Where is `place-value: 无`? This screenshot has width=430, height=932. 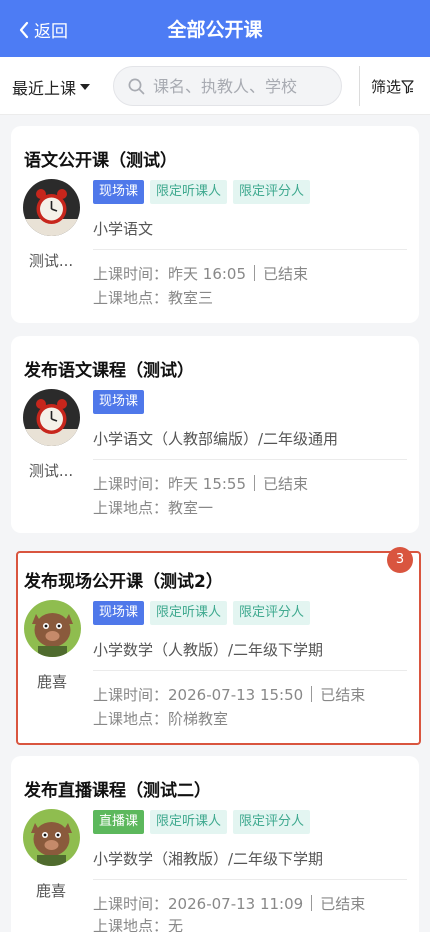
place-value: 无 is located at coordinates (176, 924).